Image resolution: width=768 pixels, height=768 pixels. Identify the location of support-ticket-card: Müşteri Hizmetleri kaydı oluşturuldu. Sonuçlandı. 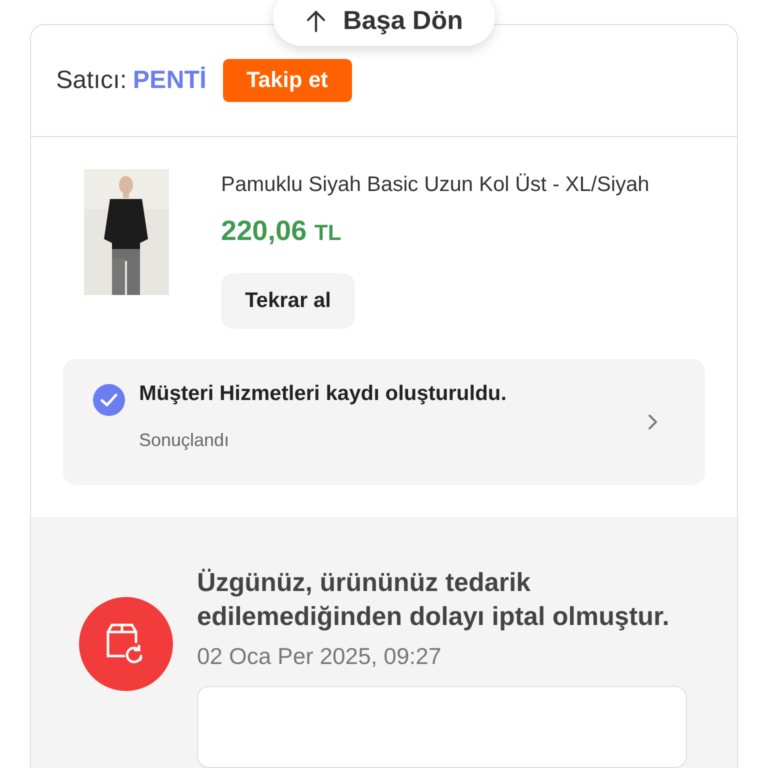
(384, 421).